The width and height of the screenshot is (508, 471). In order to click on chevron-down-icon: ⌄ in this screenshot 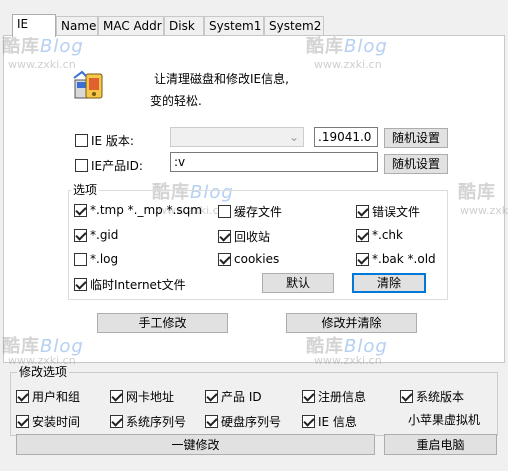, I will do `click(293, 137)`.